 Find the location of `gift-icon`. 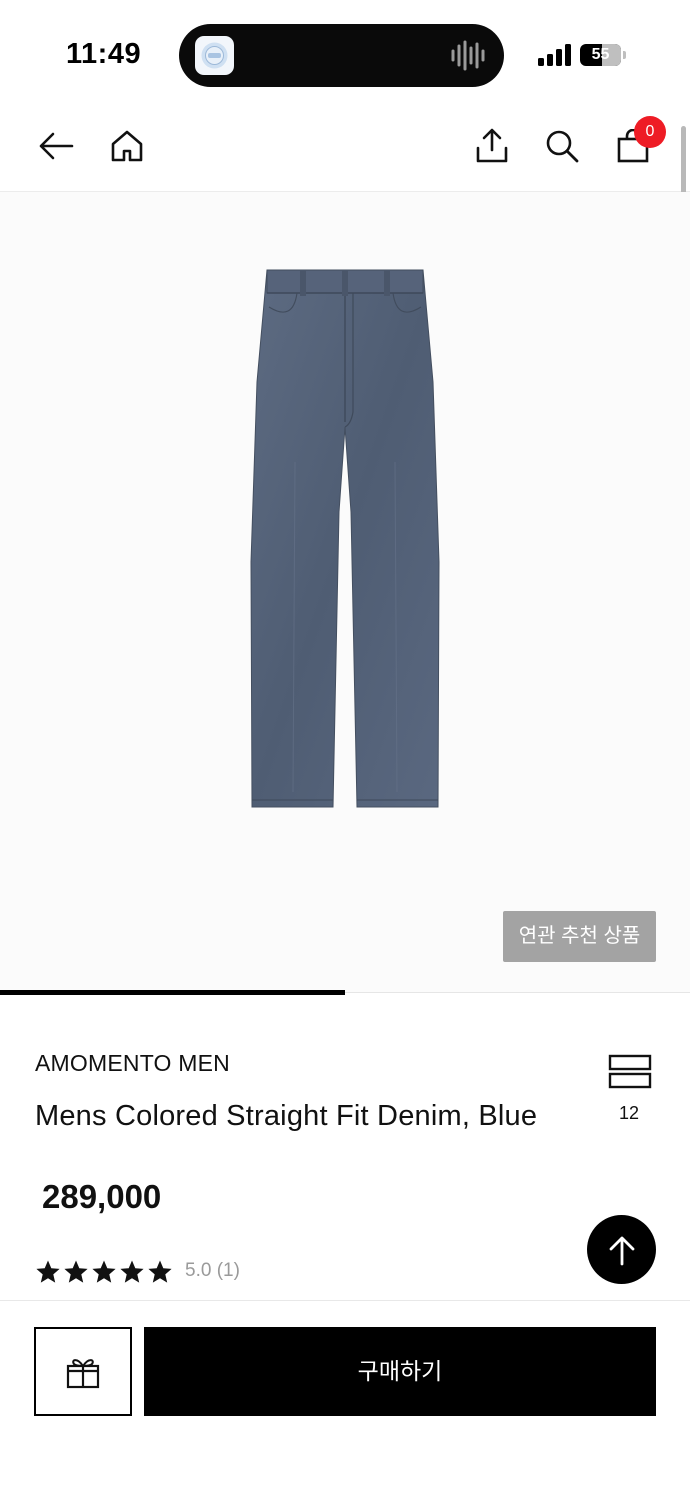

gift-icon is located at coordinates (83, 1373).